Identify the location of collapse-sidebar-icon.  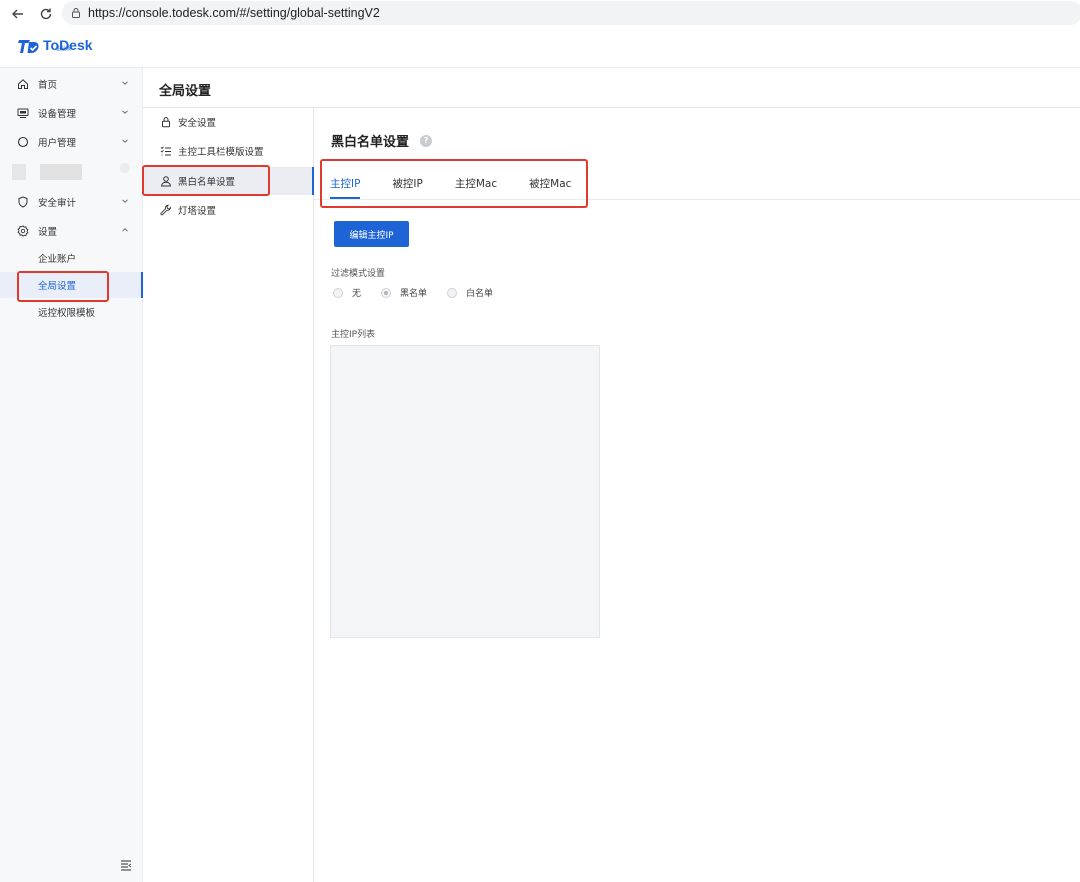
(126, 865).